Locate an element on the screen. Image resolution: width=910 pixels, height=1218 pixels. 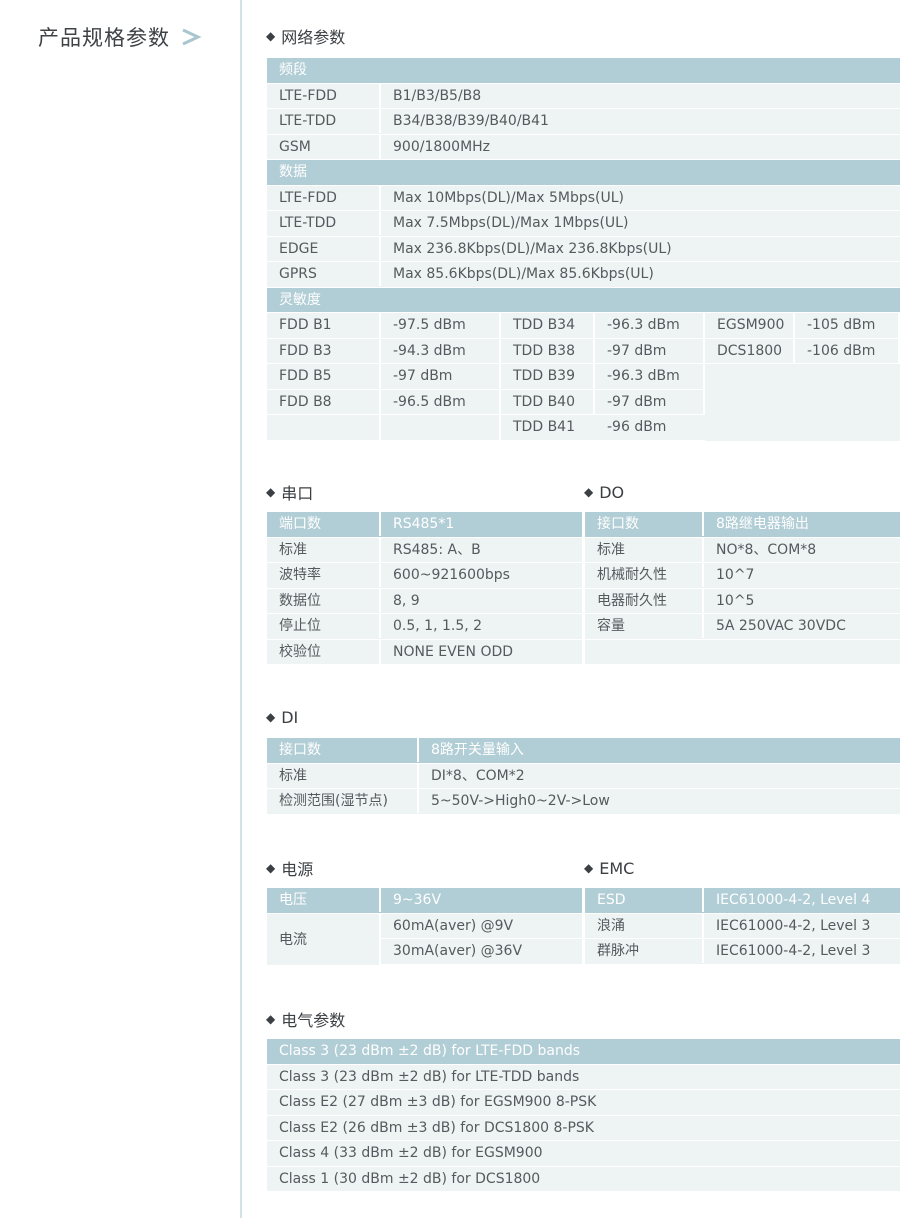
section-title-electrical: ◆ 电气参数 is located at coordinates (305, 1019).